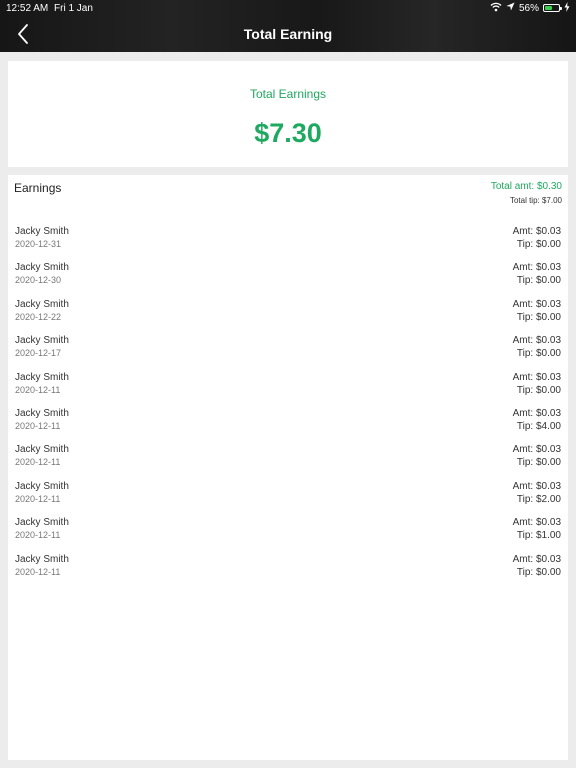 The height and width of the screenshot is (768, 576). What do you see at coordinates (526, 186) in the screenshot?
I see `total-amount: Total amt: $0.30` at bounding box center [526, 186].